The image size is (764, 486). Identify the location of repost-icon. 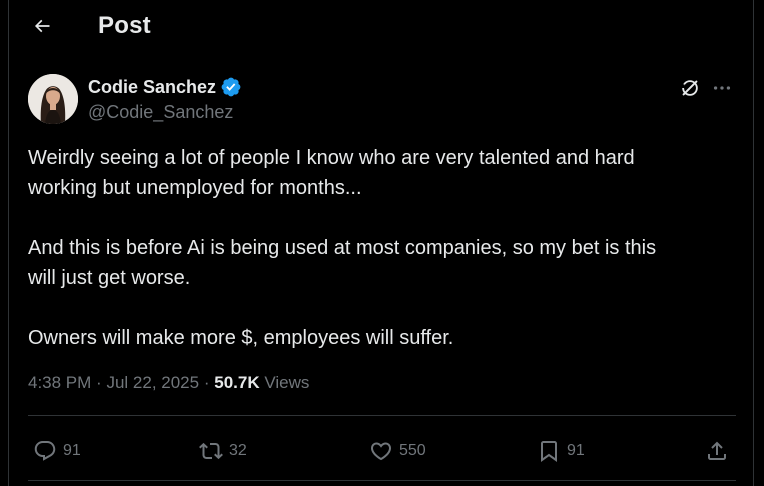
(211, 451).